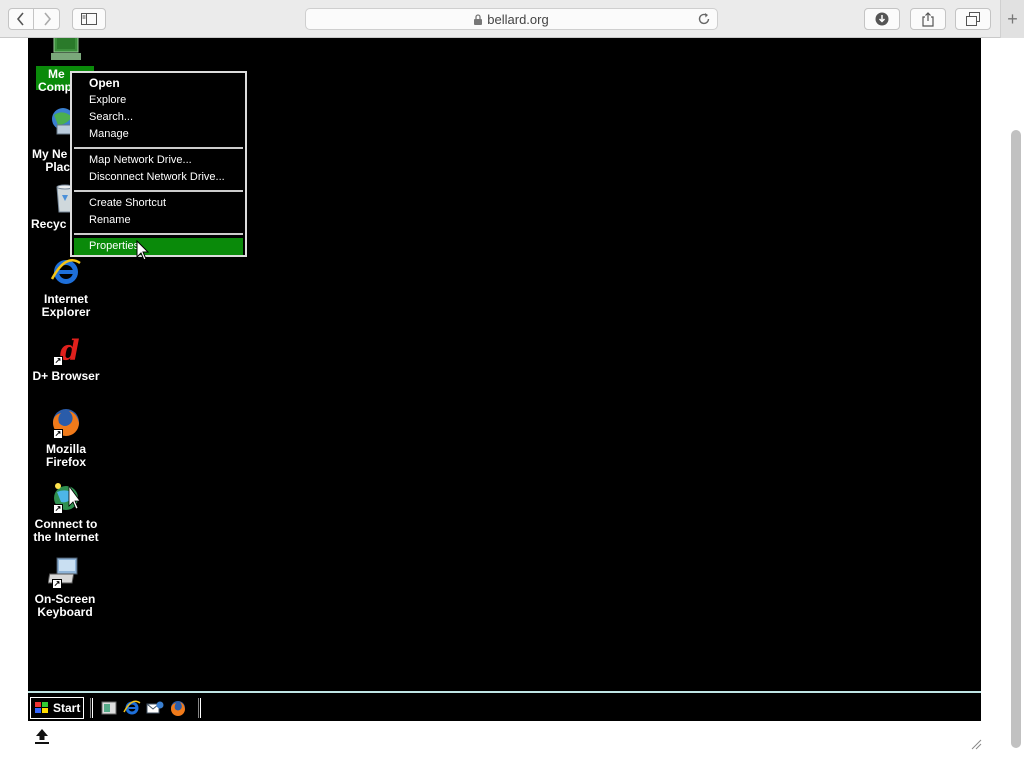 The image size is (1024, 768). What do you see at coordinates (66, 312) in the screenshot?
I see `internet-explorer-label-2: Explorer` at bounding box center [66, 312].